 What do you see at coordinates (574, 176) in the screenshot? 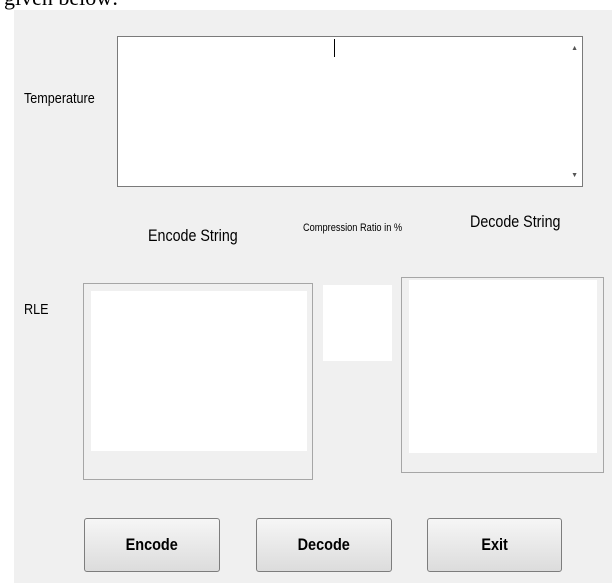
I see `scroll-down-icon: ▼` at bounding box center [574, 176].